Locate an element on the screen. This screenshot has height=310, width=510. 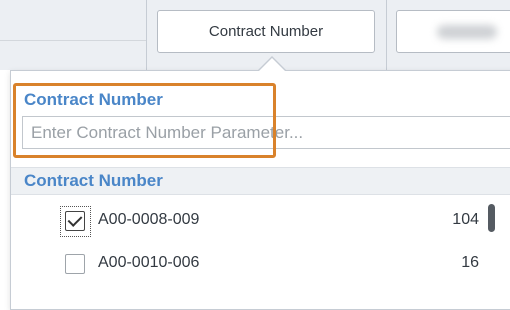
contract-number-filter-button: Contract Number is located at coordinates (266, 31).